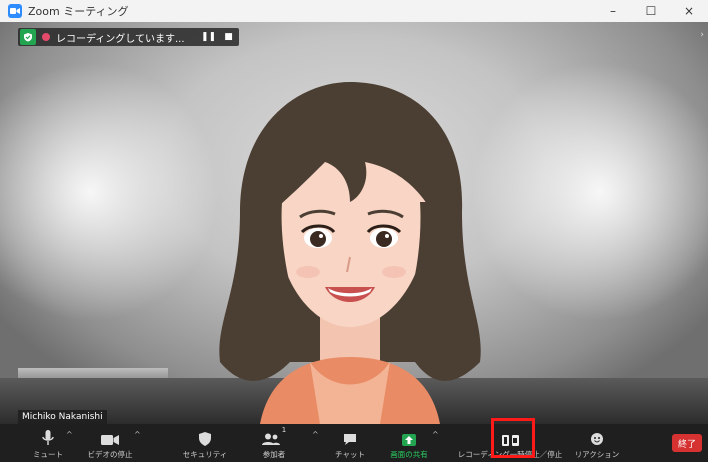  What do you see at coordinates (205, 454) in the screenshot?
I see `security-label: セキュリティ` at bounding box center [205, 454].